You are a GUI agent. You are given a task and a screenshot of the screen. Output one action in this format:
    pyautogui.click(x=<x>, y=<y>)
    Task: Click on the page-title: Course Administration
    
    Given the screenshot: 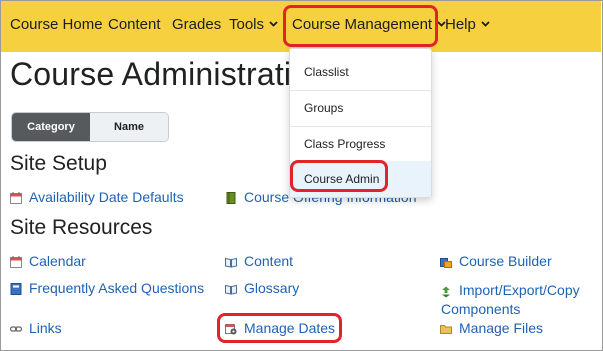 What is the action you would take?
    pyautogui.click(x=169, y=74)
    